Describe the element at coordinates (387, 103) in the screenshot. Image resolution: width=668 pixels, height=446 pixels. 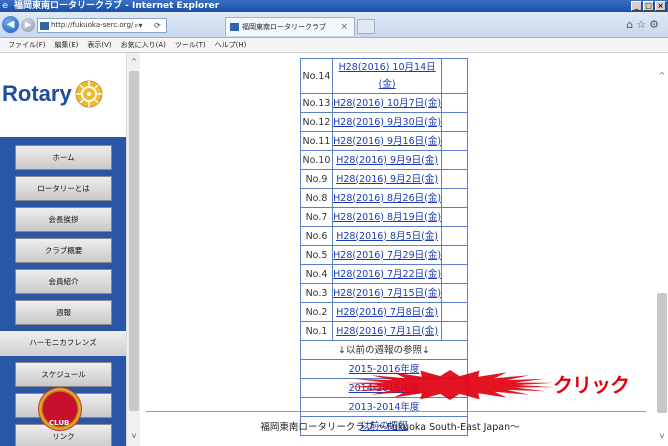
I see `issue-date-link: H28(2016) 10月7日(金)` at that location.